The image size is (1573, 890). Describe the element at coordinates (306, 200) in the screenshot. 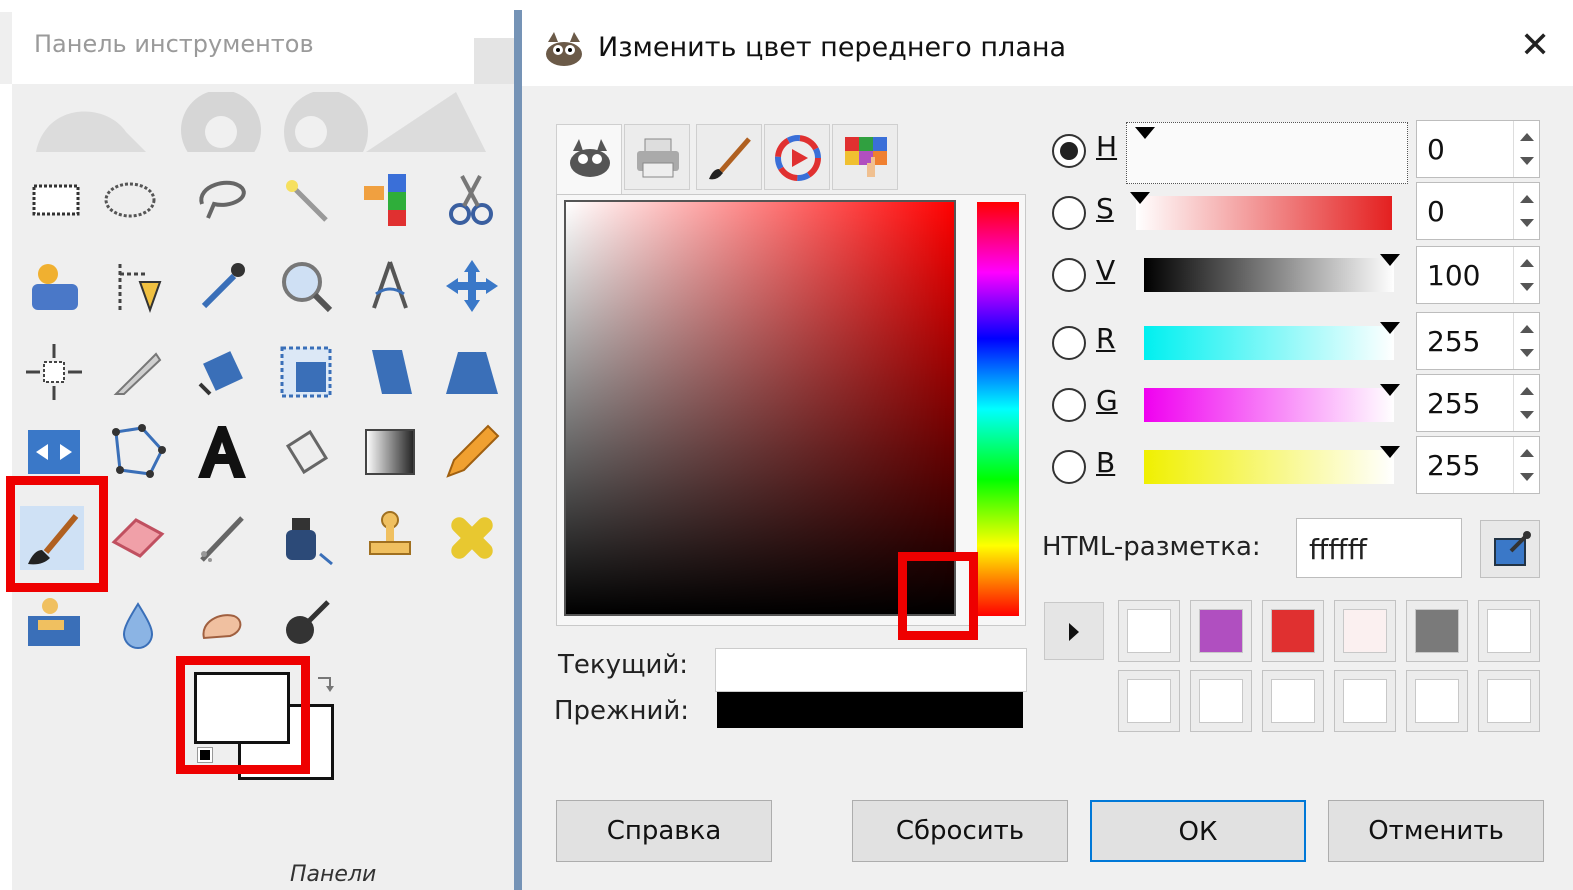

I see `fuzzy-select-wand-icon` at that location.